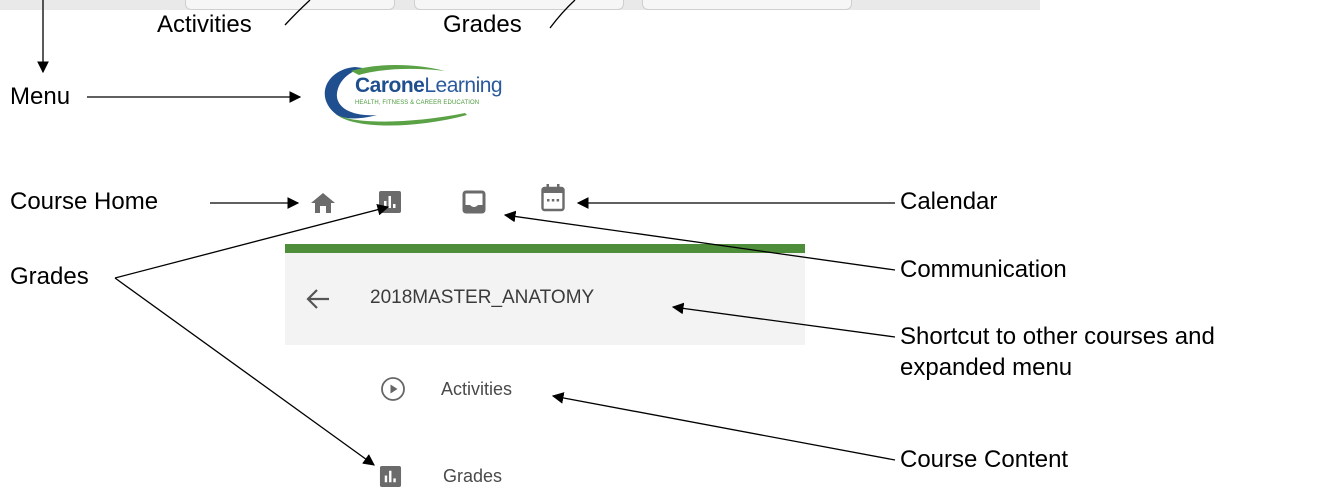  Describe the element at coordinates (40, 96) in the screenshot. I see `label-menu: Menu` at that location.